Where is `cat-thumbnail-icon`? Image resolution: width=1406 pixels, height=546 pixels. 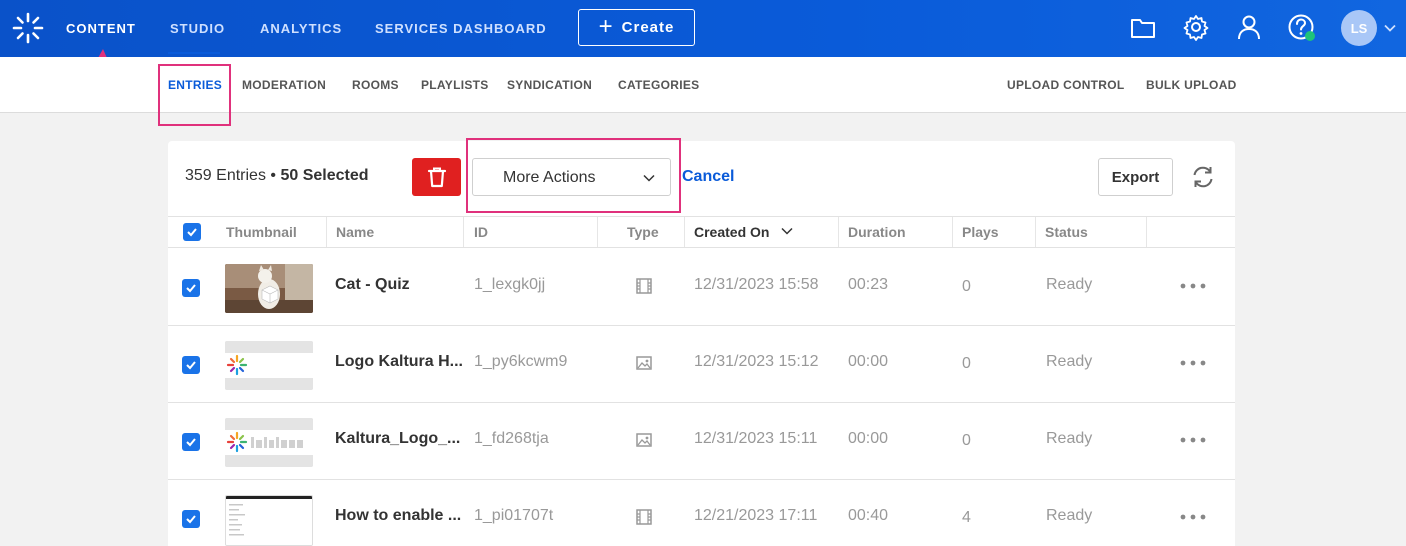 cat-thumbnail-icon is located at coordinates (269, 288).